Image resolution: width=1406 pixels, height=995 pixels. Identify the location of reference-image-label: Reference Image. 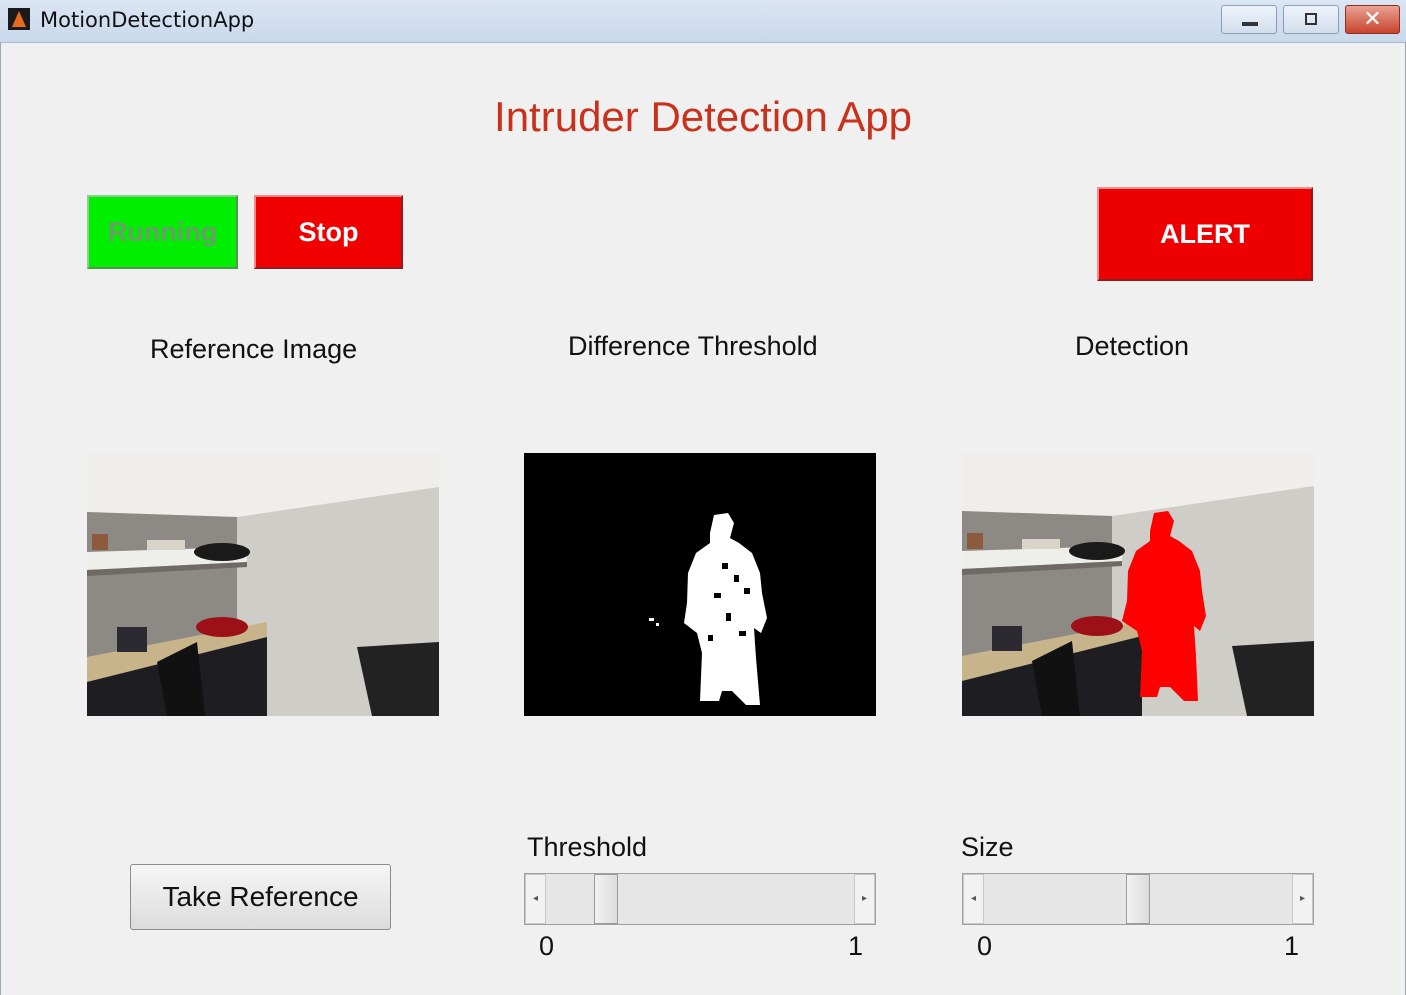
(254, 349).